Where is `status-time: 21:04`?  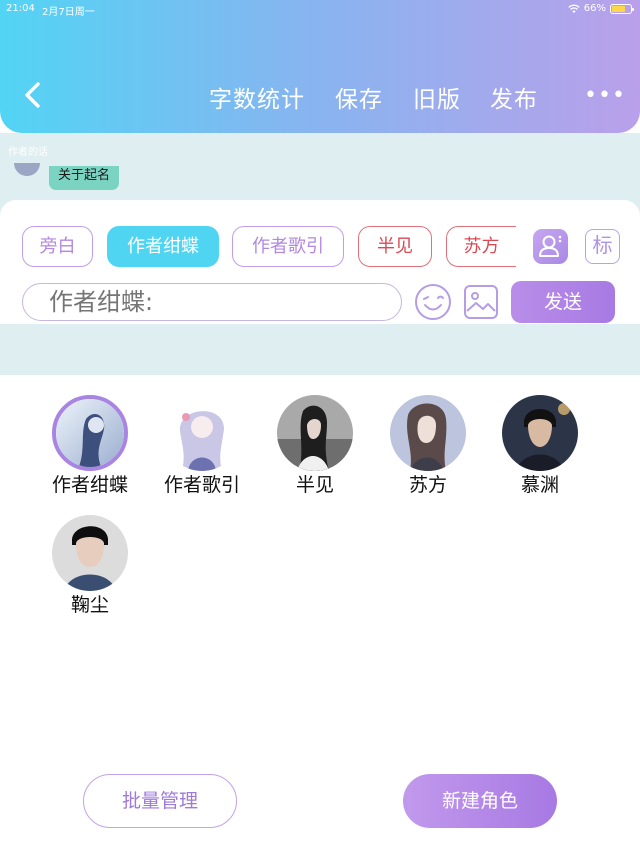
status-time: 21:04 is located at coordinates (20, 8).